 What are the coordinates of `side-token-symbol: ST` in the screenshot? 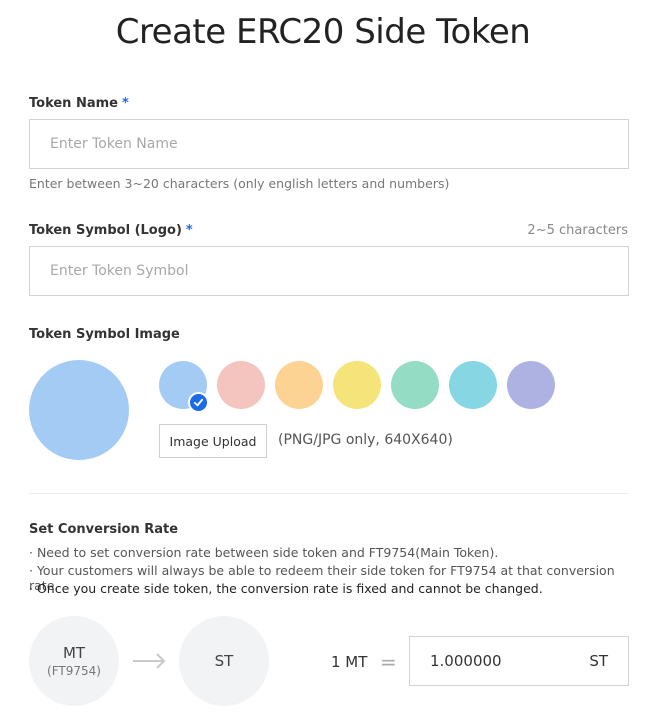 It's located at (224, 661).